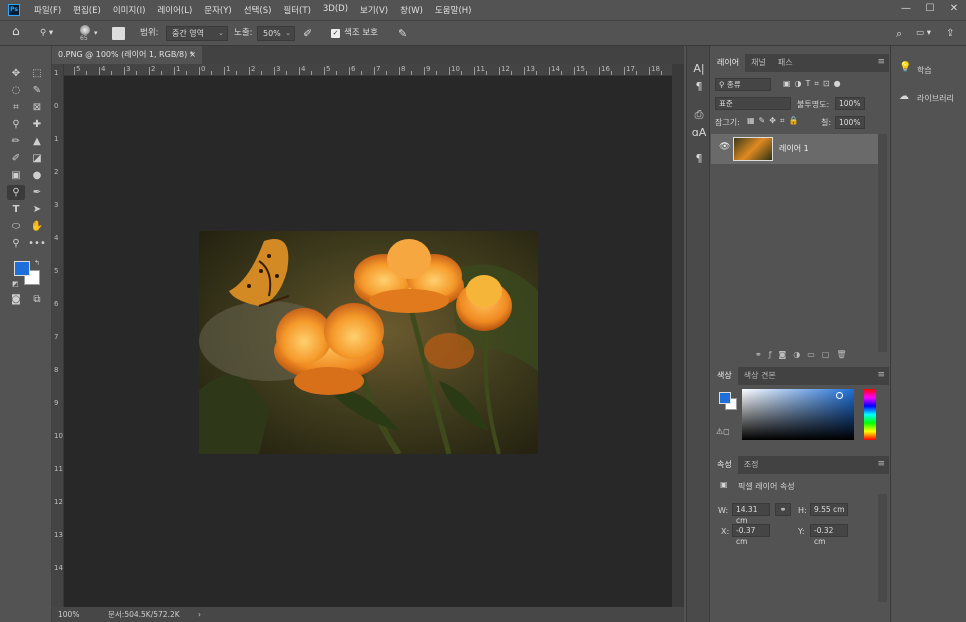  I want to click on screen-mode-icon: ⧉, so click(37, 299).